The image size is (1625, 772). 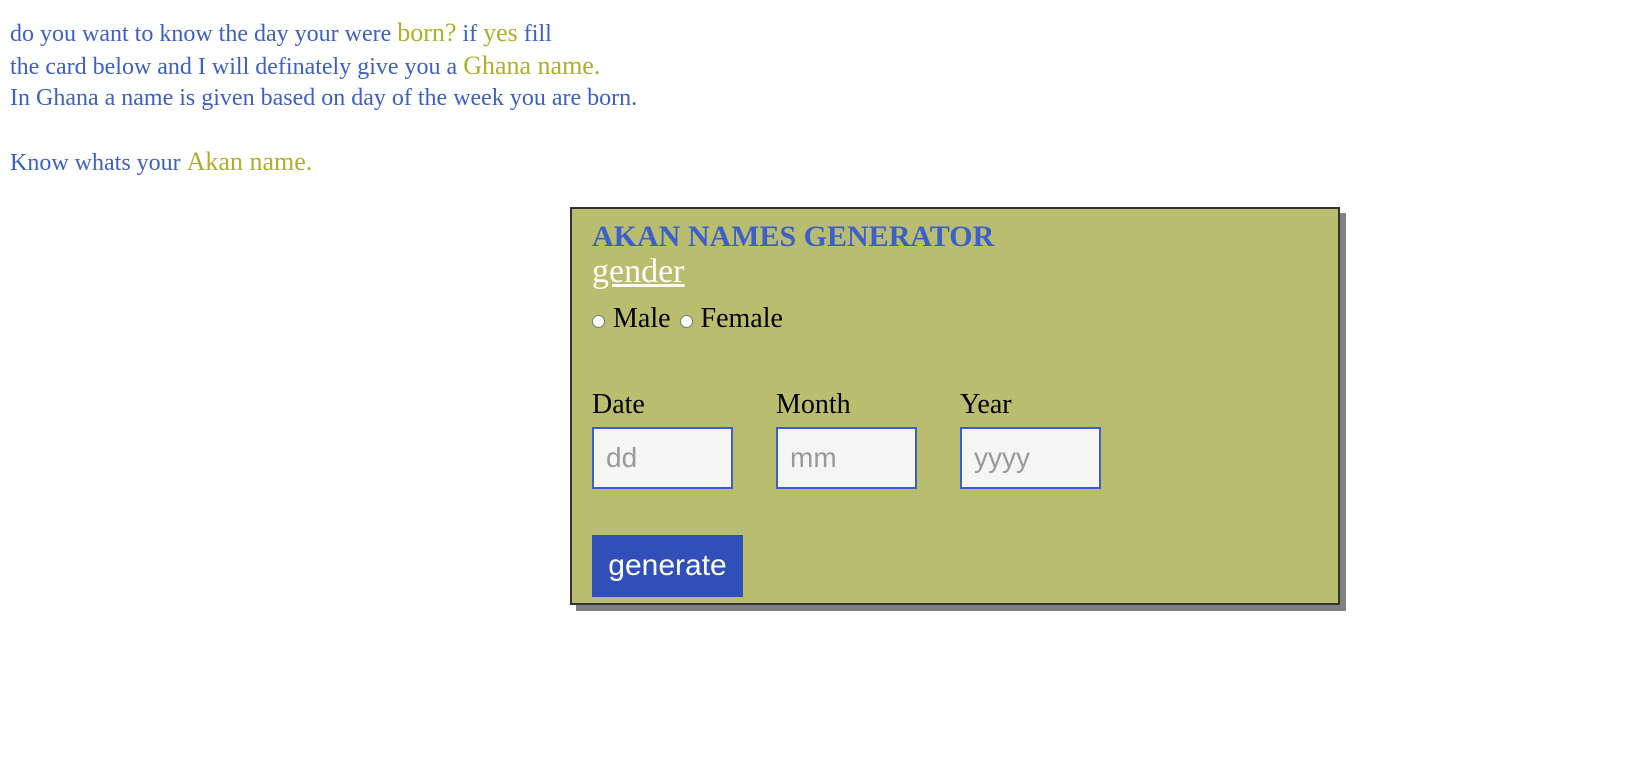 I want to click on intro-line-1-part-a: do you want to know the day your were, so click(x=204, y=34).